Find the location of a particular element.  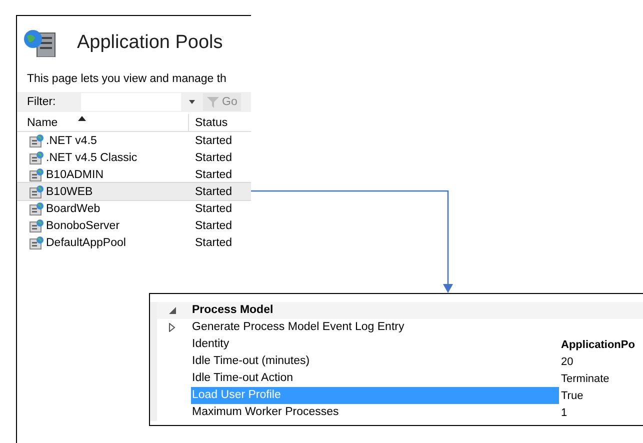

pool-row: .NET v4.5 Classic Started is located at coordinates (134, 157).